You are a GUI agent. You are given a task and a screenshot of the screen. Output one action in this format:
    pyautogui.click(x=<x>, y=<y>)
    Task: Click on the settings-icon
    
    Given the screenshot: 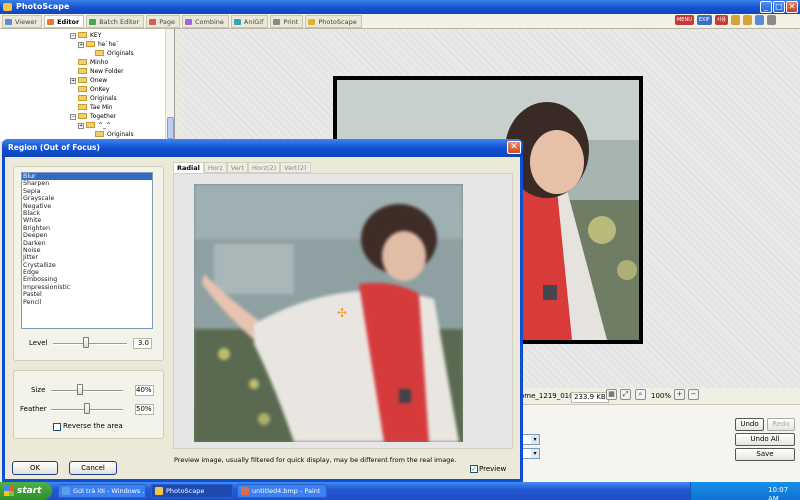 What is the action you would take?
    pyautogui.click(x=771, y=20)
    